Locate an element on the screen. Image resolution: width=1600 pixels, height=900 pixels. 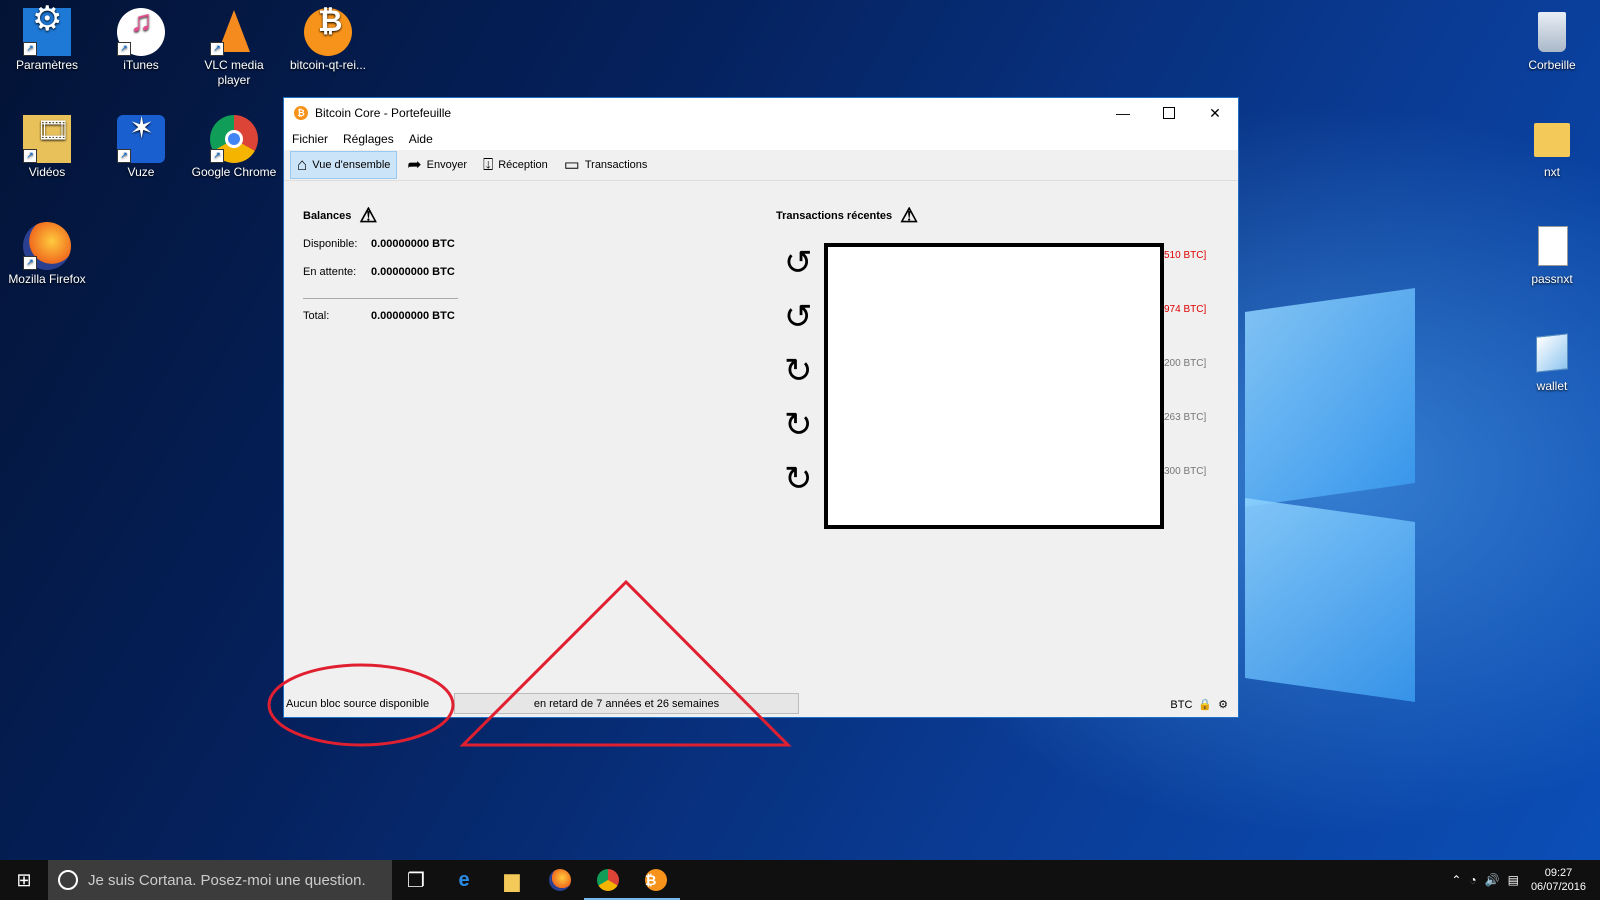
pending-label: En attente: is located at coordinates (330, 272).